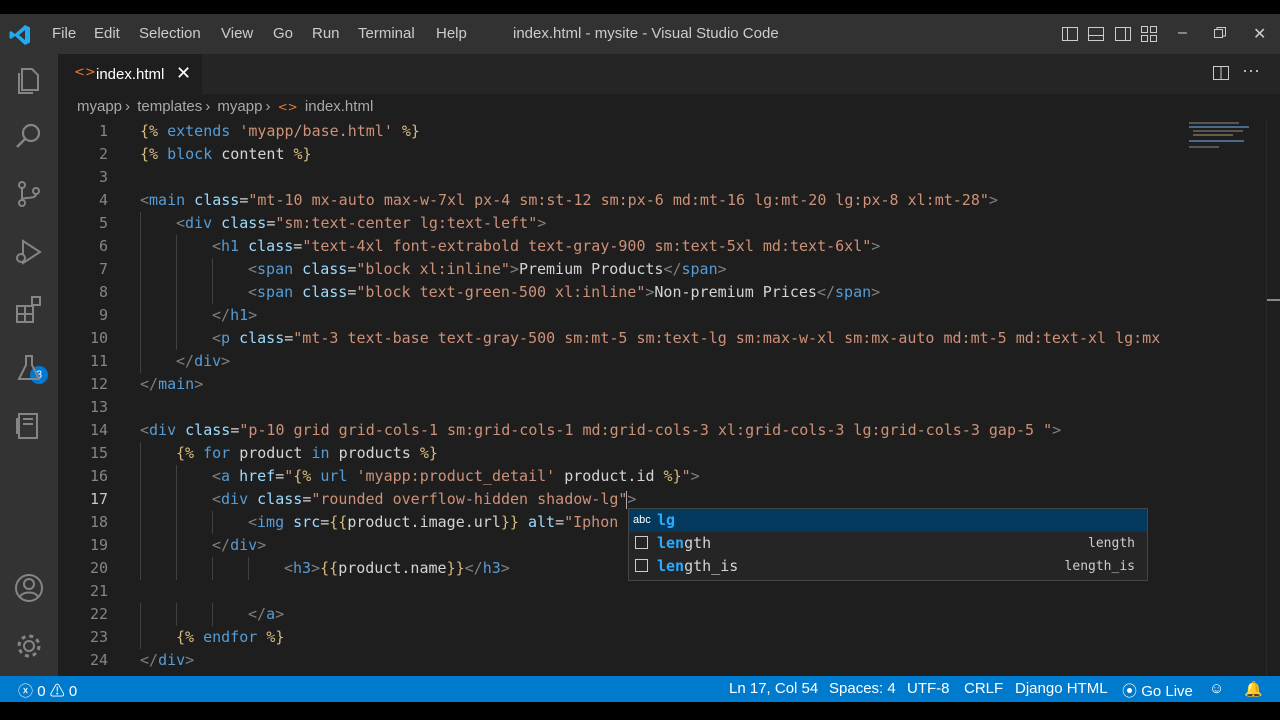 This screenshot has height=720, width=1280. What do you see at coordinates (130, 74) in the screenshot?
I see `tab-index-html: <> index.html ✕` at bounding box center [130, 74].